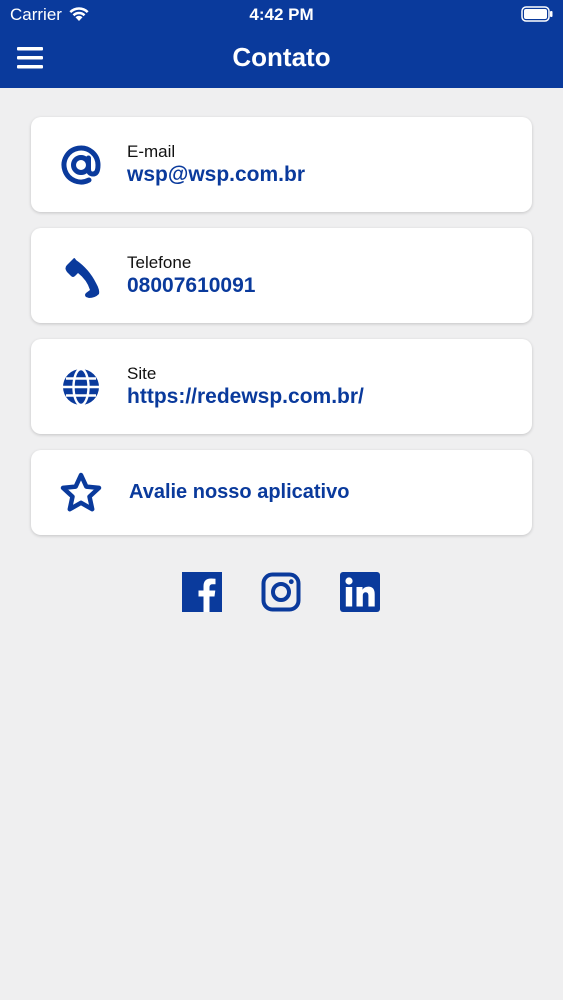 This screenshot has width=563, height=1000. I want to click on facebook-icon, so click(202, 592).